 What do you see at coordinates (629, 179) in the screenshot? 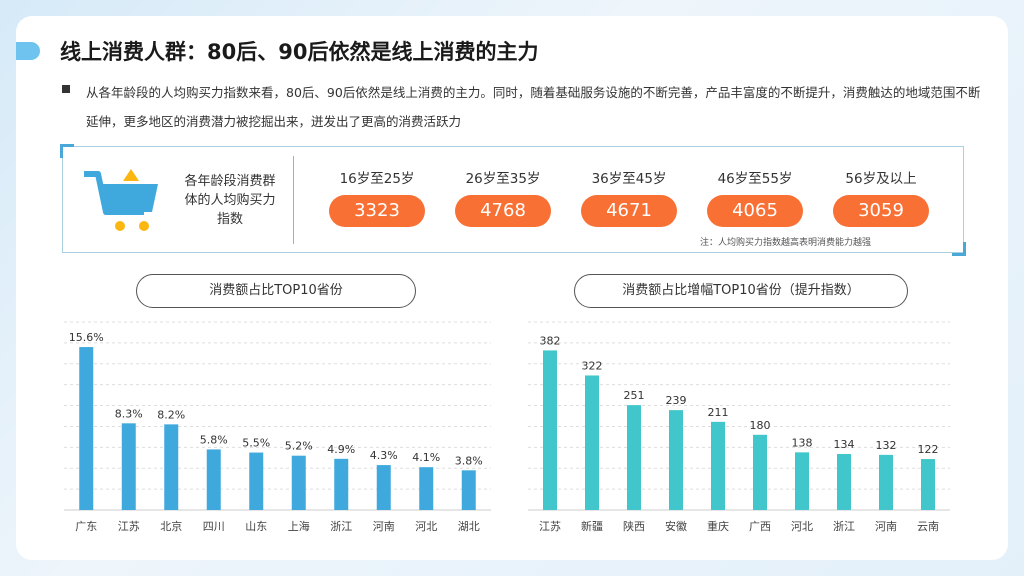
I see `age-label: 36岁至45岁` at bounding box center [629, 179].